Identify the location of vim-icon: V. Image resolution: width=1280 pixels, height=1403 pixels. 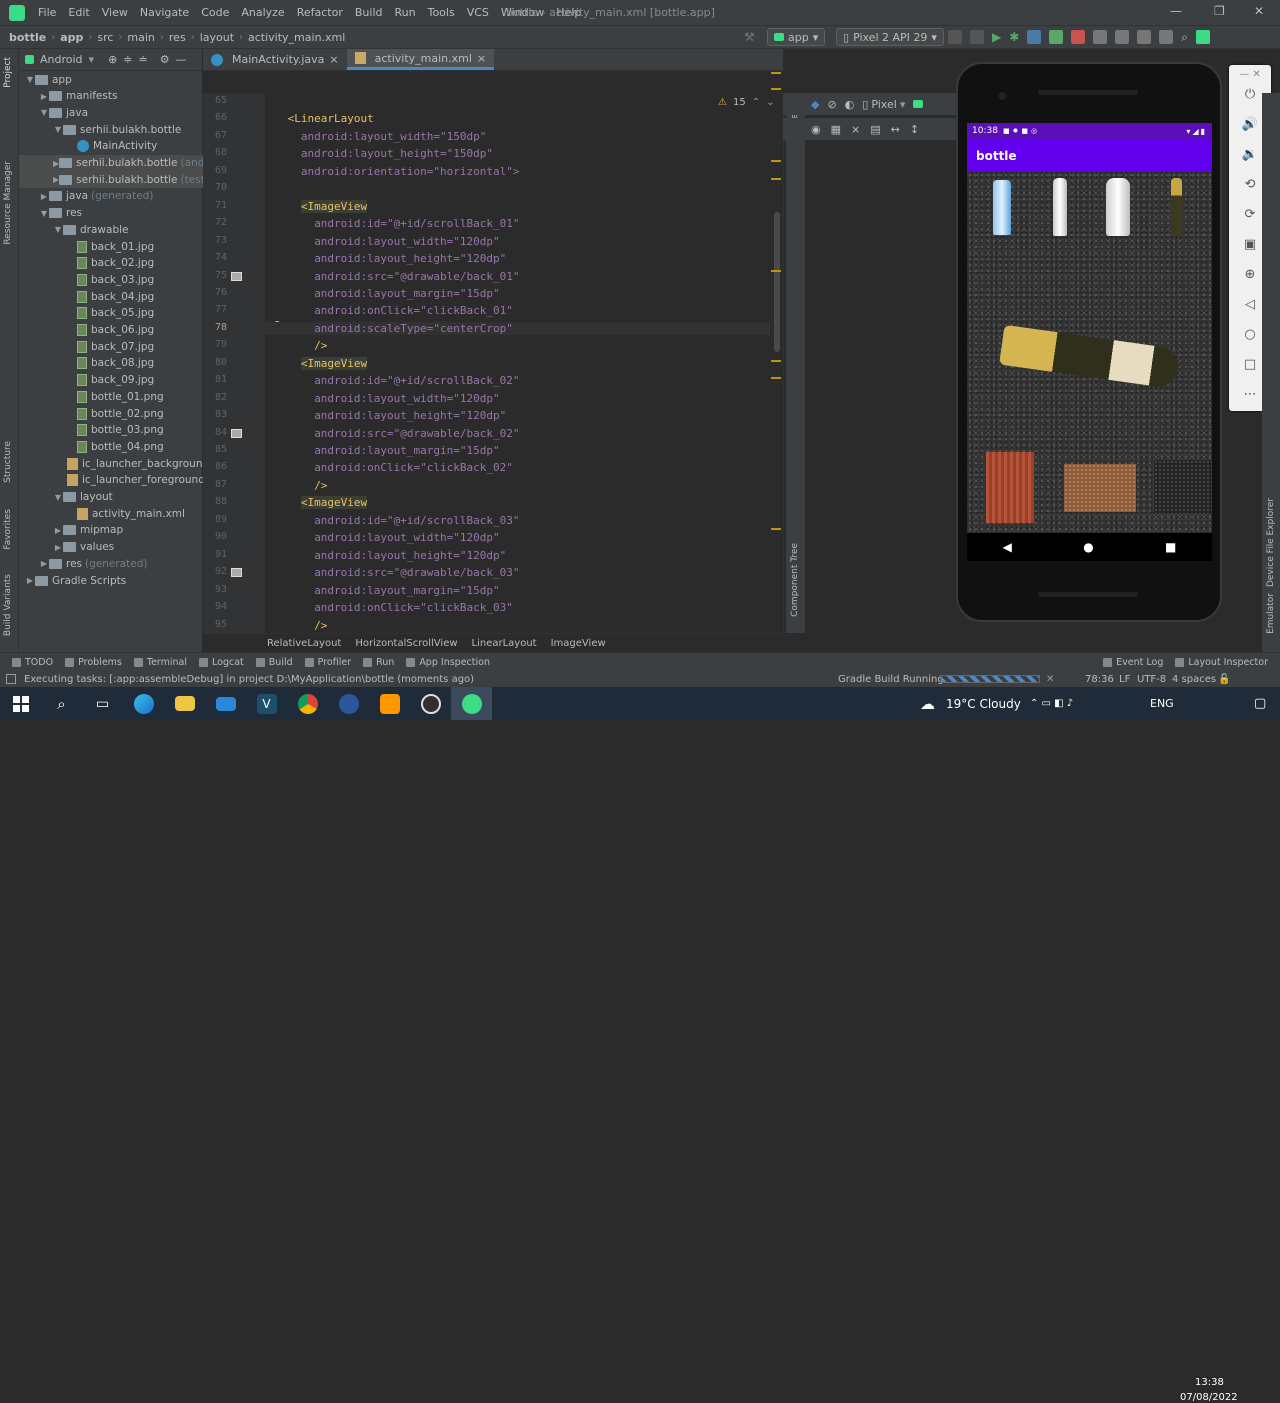
(266, 703).